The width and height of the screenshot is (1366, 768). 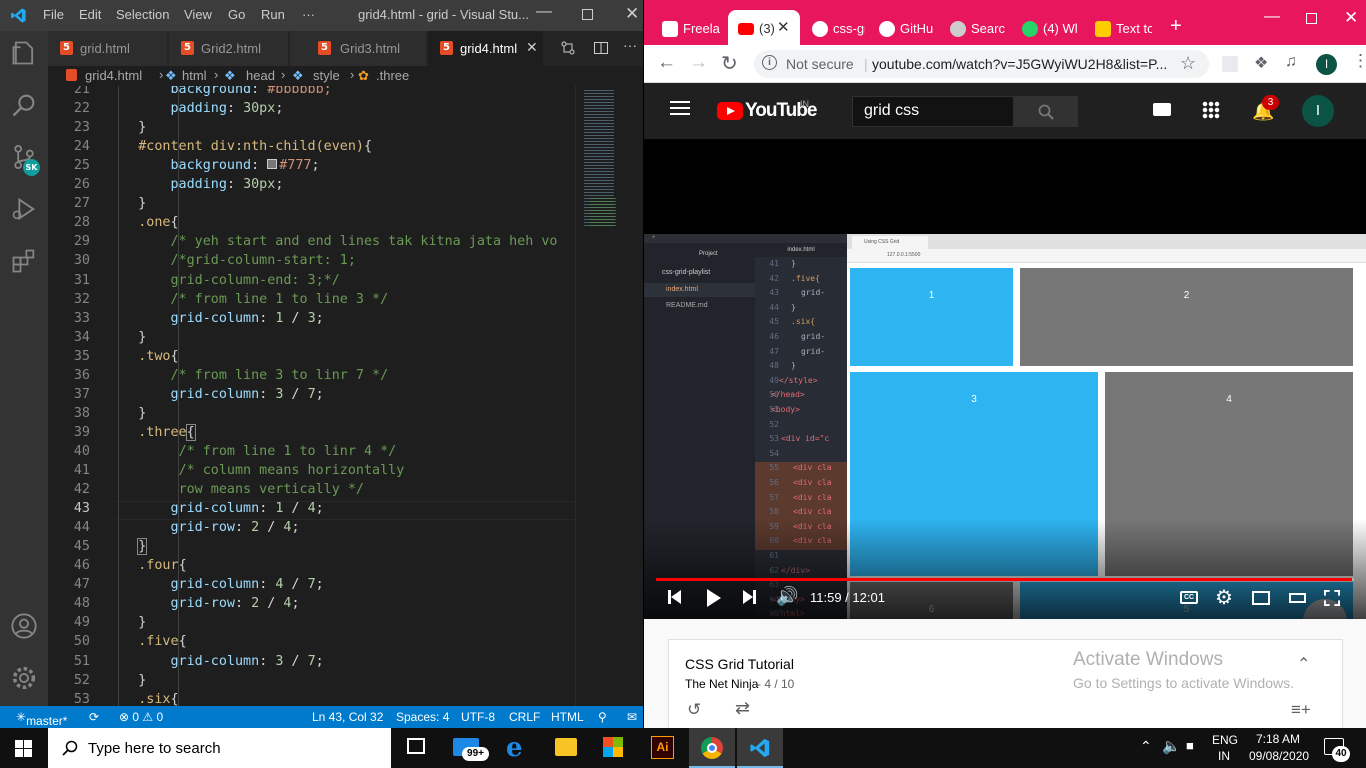 What do you see at coordinates (229, 48) in the screenshot?
I see `tab-grid2-html: 5 Grid2.html` at bounding box center [229, 48].